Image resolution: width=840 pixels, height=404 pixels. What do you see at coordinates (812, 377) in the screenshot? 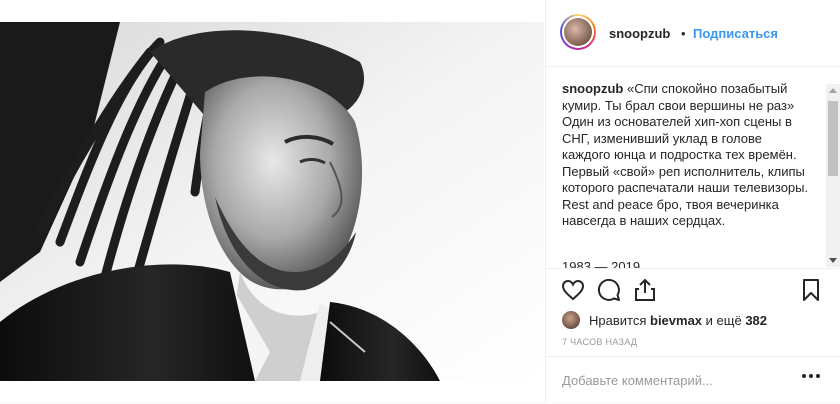
I see `more-options-icon` at bounding box center [812, 377].